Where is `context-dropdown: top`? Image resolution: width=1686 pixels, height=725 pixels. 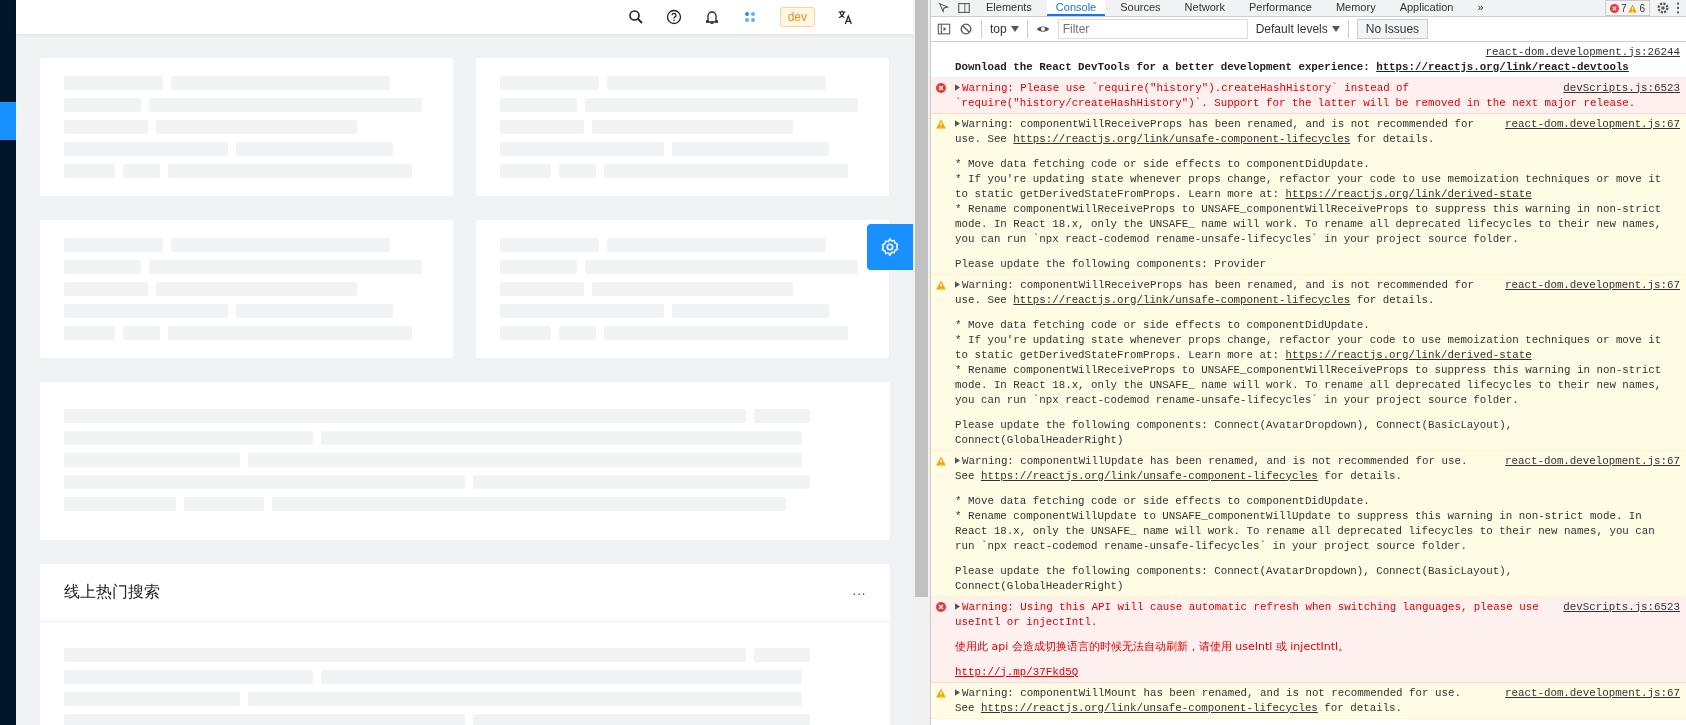
context-dropdown: top is located at coordinates (1004, 29).